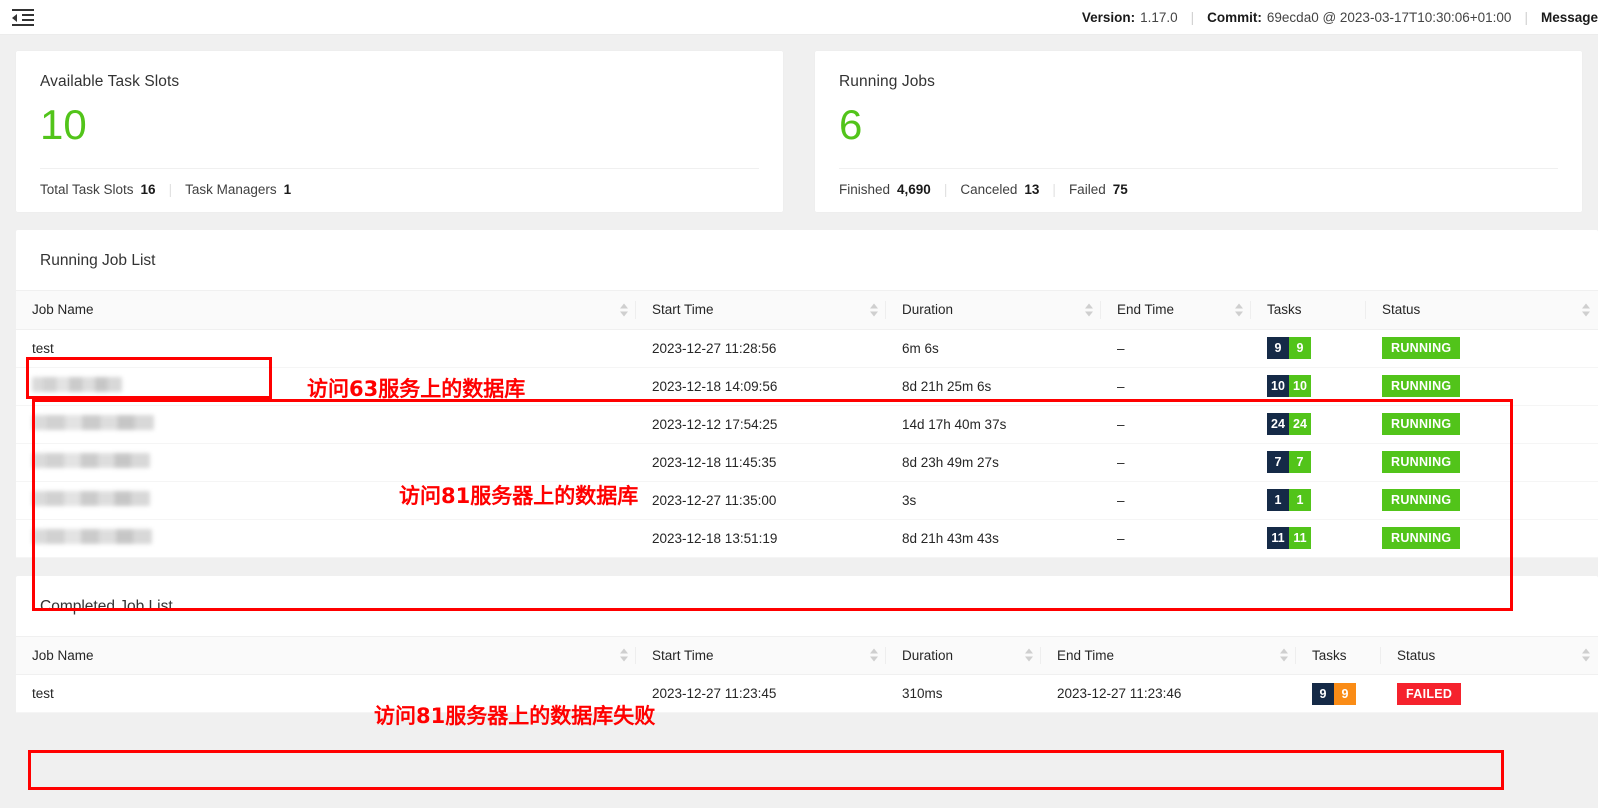 Image resolution: width=1598 pixels, height=808 pixels. Describe the element at coordinates (1300, 348) in the screenshot. I see `tasks-running-badge: 9` at that location.